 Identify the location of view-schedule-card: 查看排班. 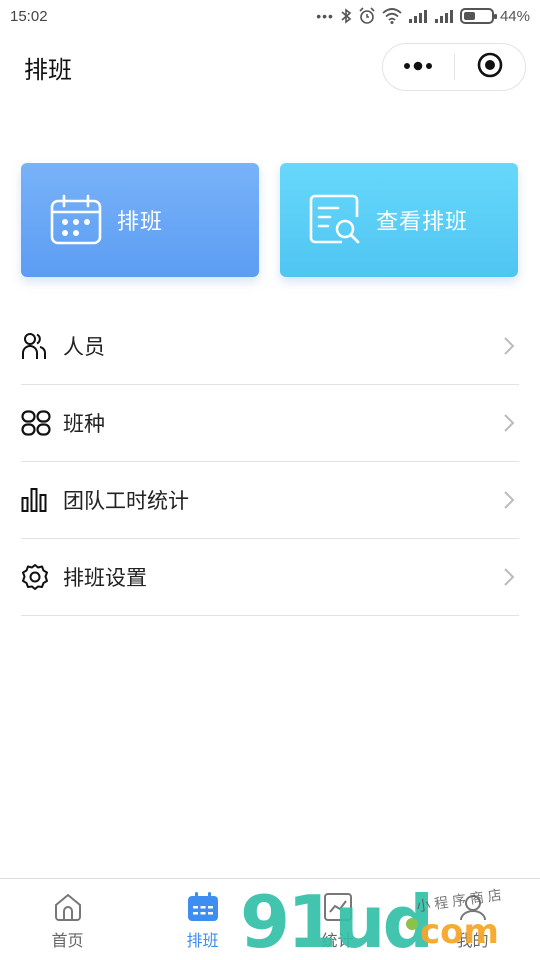
(399, 220).